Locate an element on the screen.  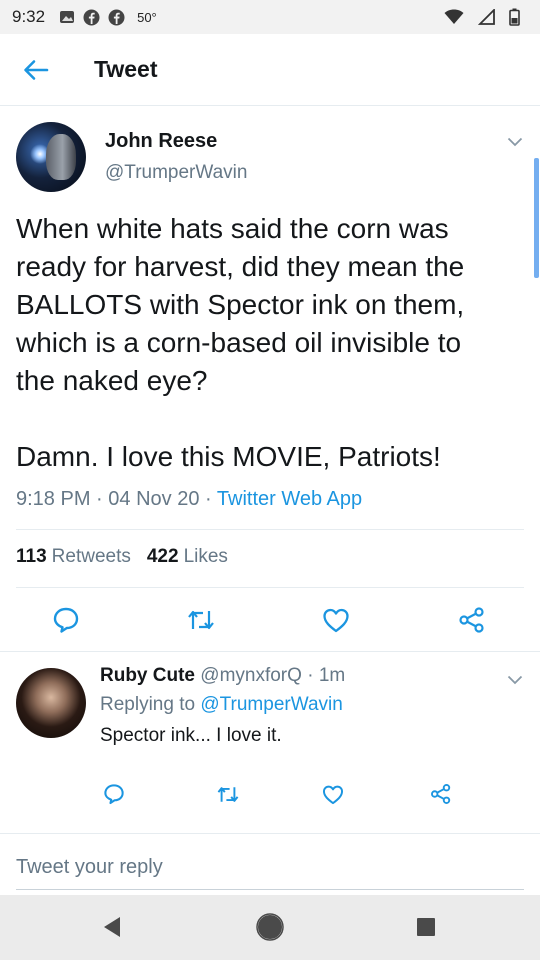
tweet-meta: 9:18 PM · 04 Nov 20 · Twitter Web App is located at coordinates (189, 499).